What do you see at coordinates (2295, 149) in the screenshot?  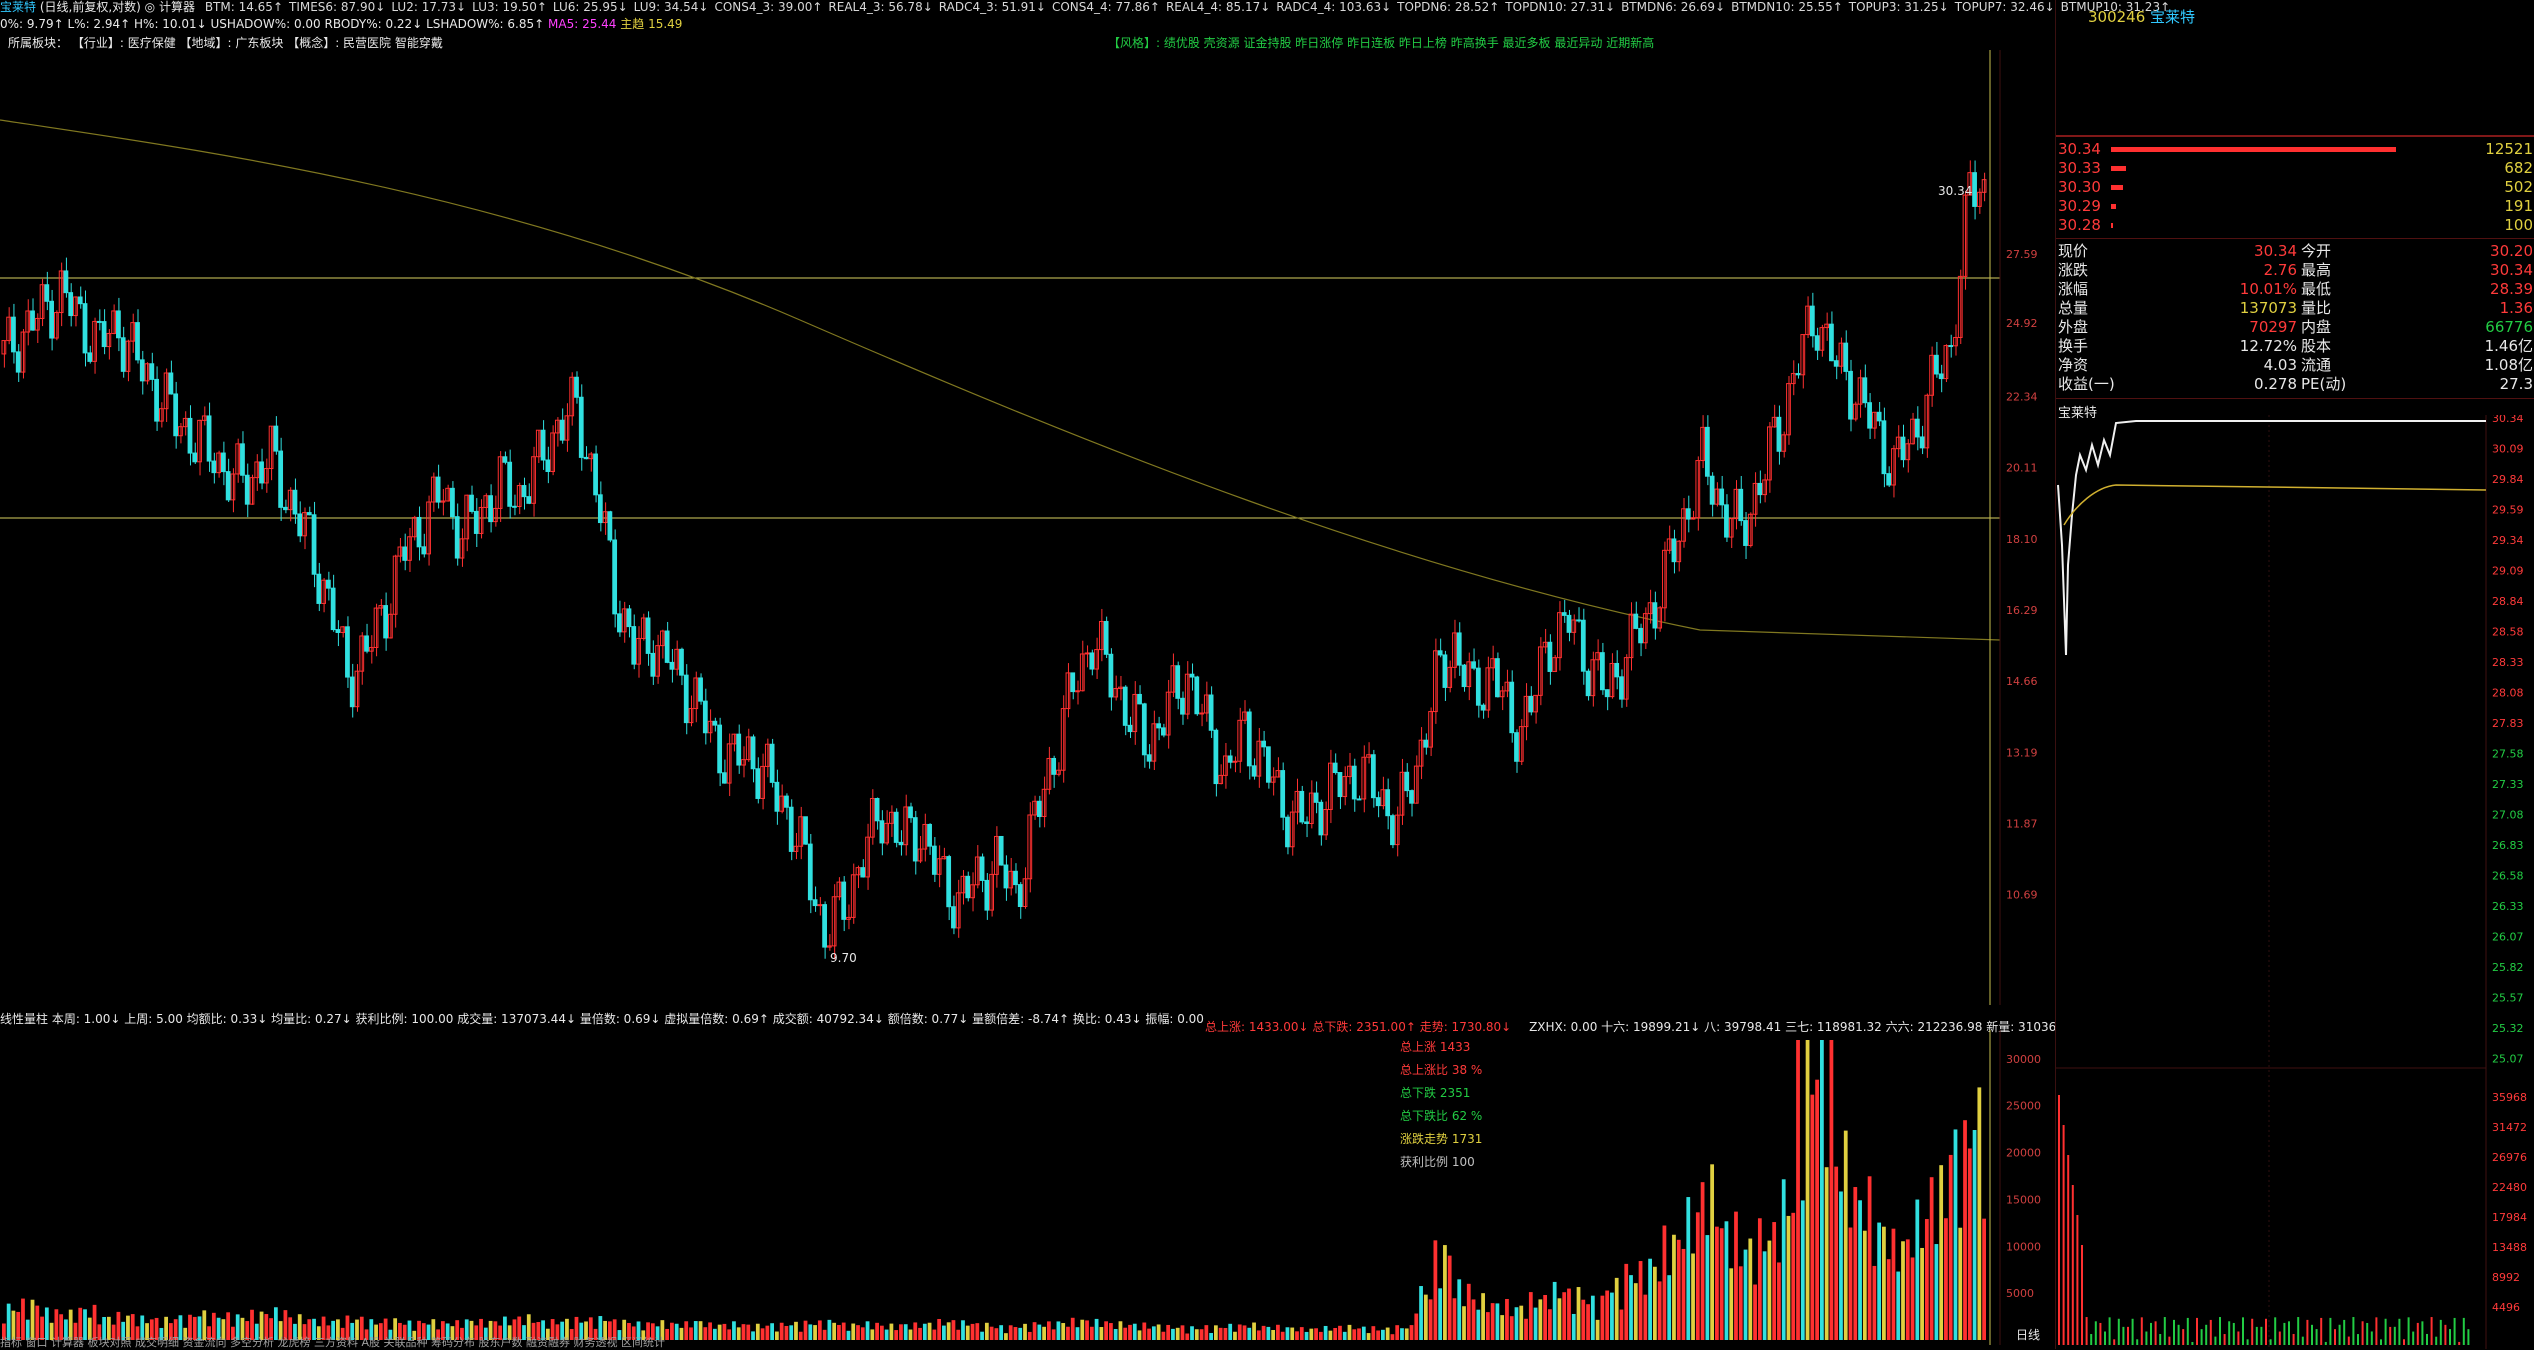 I see `order-book-row: 30.34 12521` at bounding box center [2295, 149].